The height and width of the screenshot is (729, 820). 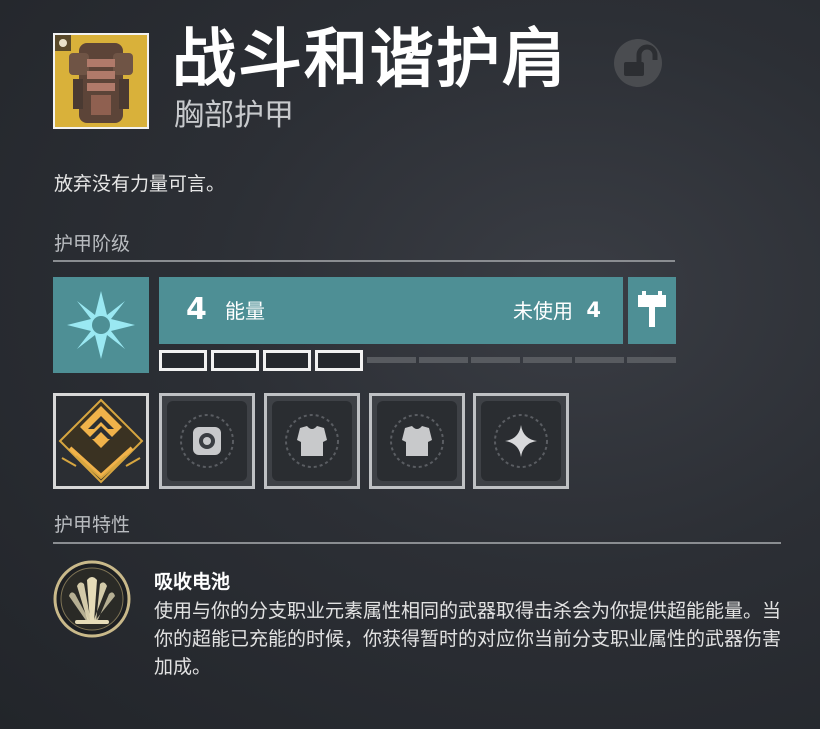 I want to click on artifice-armor-socket, so click(x=101, y=441).